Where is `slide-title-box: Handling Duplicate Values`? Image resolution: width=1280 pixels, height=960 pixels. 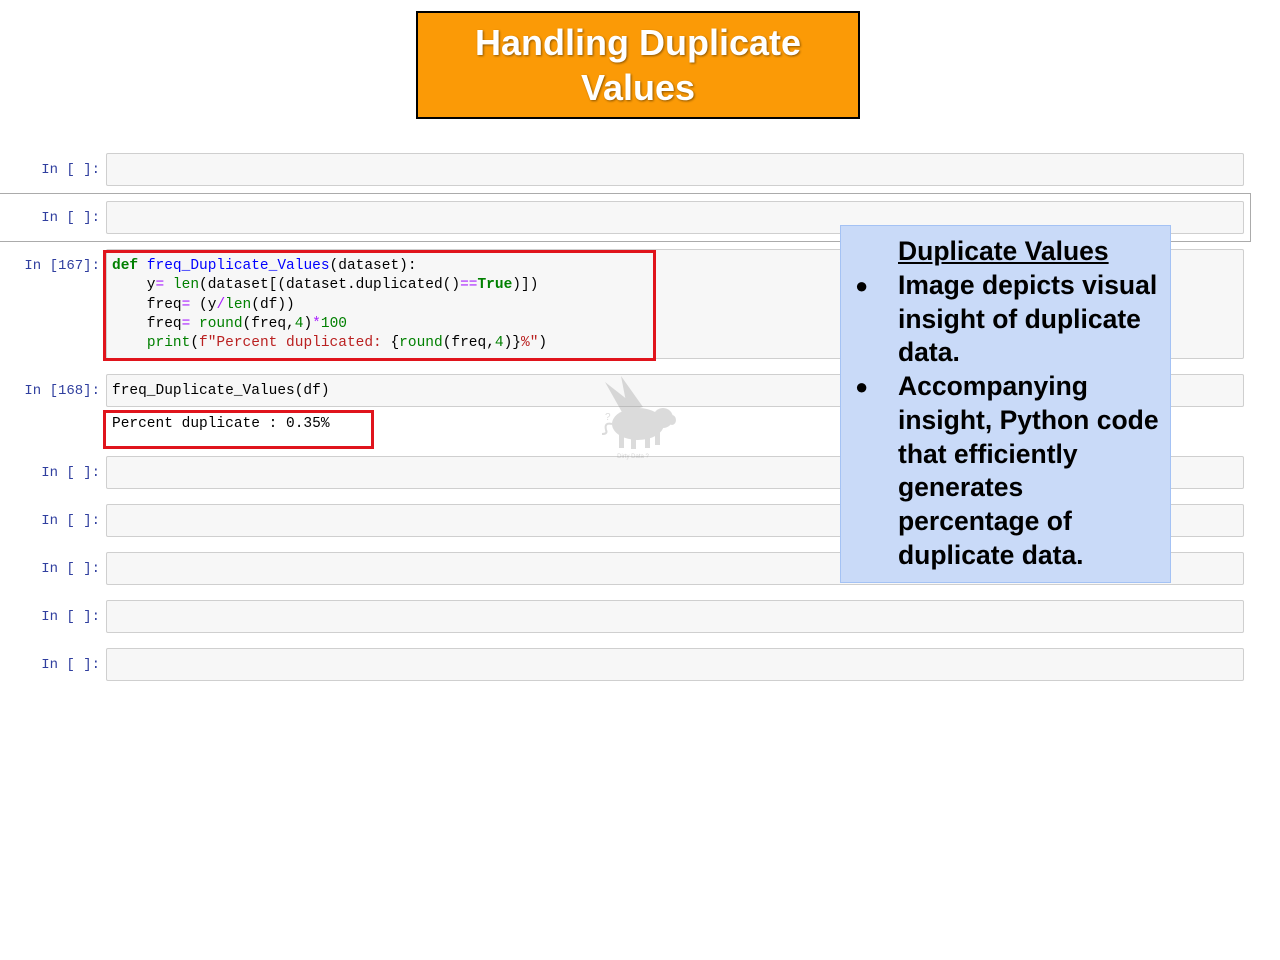 slide-title-box: Handling Duplicate Values is located at coordinates (638, 65).